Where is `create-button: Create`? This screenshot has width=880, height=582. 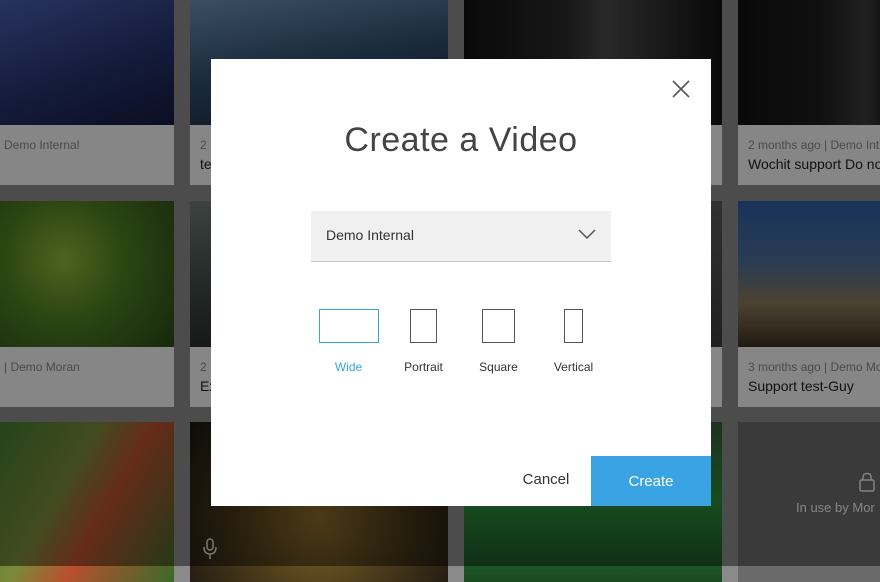
create-button: Create is located at coordinates (651, 481).